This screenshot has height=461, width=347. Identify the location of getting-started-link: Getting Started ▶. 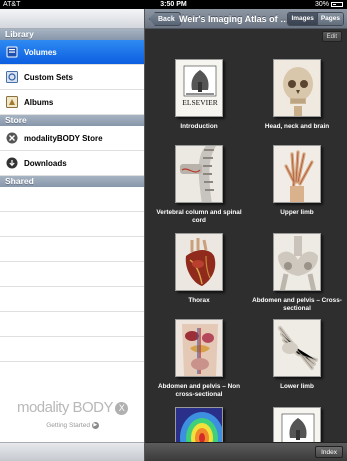
(72, 426).